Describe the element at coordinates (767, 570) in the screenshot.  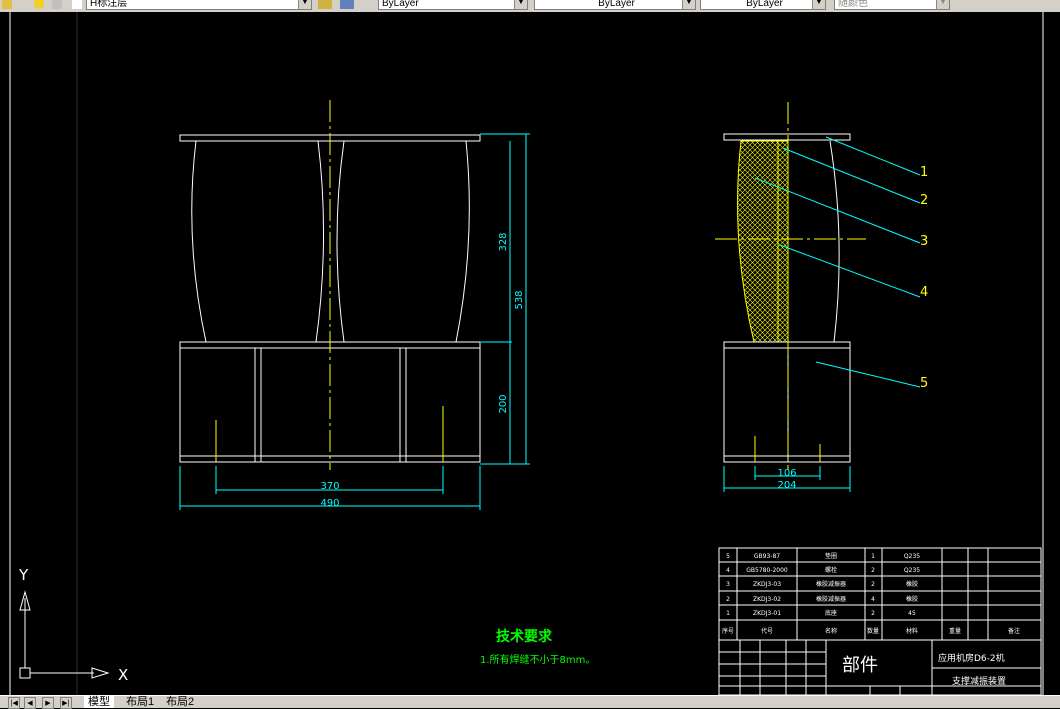
I see `bom-code: GB5780-2000` at that location.